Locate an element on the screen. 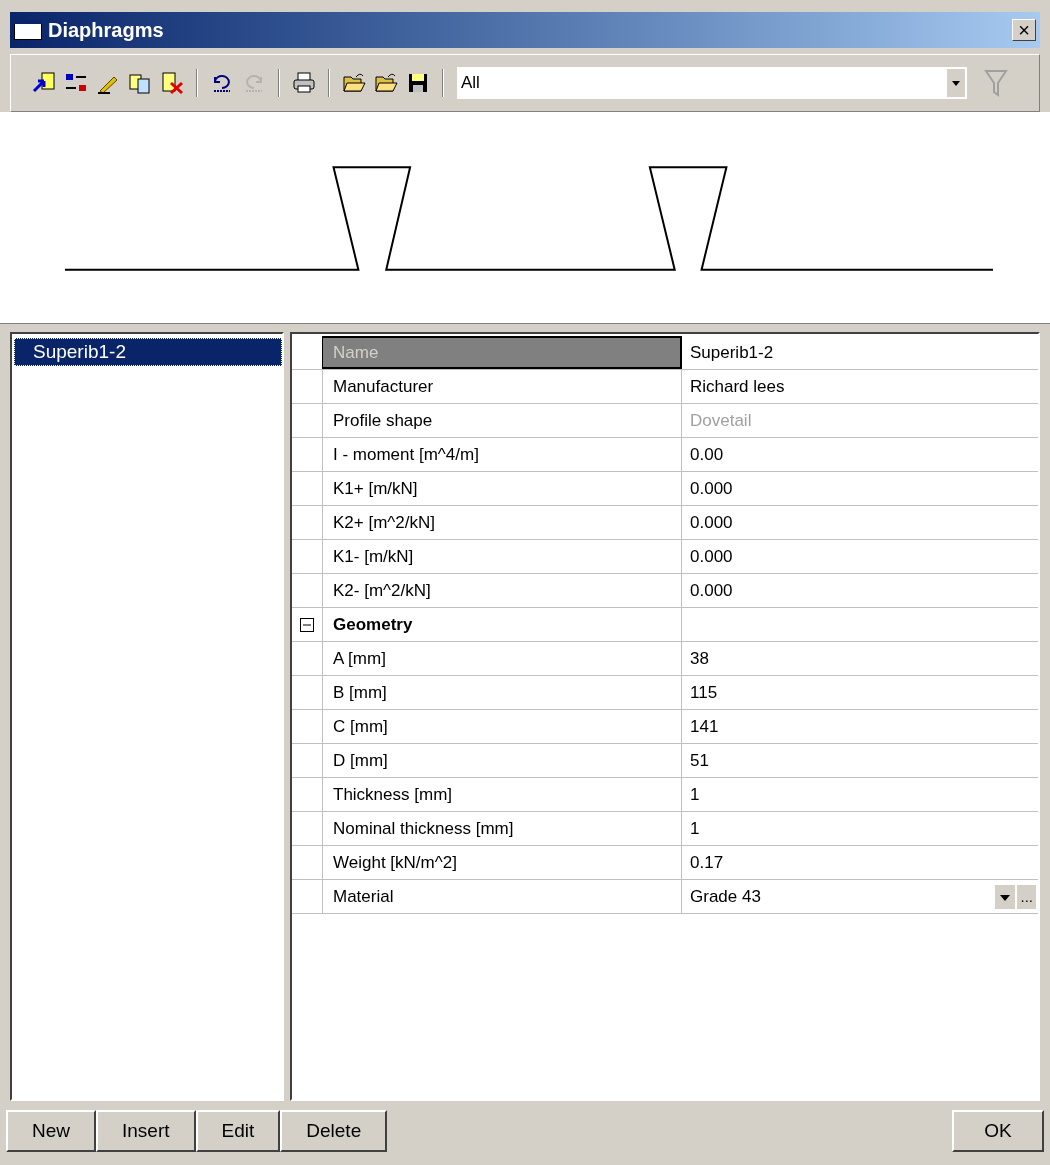 This screenshot has width=1050, height=1165. property-name: Manufacturer is located at coordinates (502, 386).